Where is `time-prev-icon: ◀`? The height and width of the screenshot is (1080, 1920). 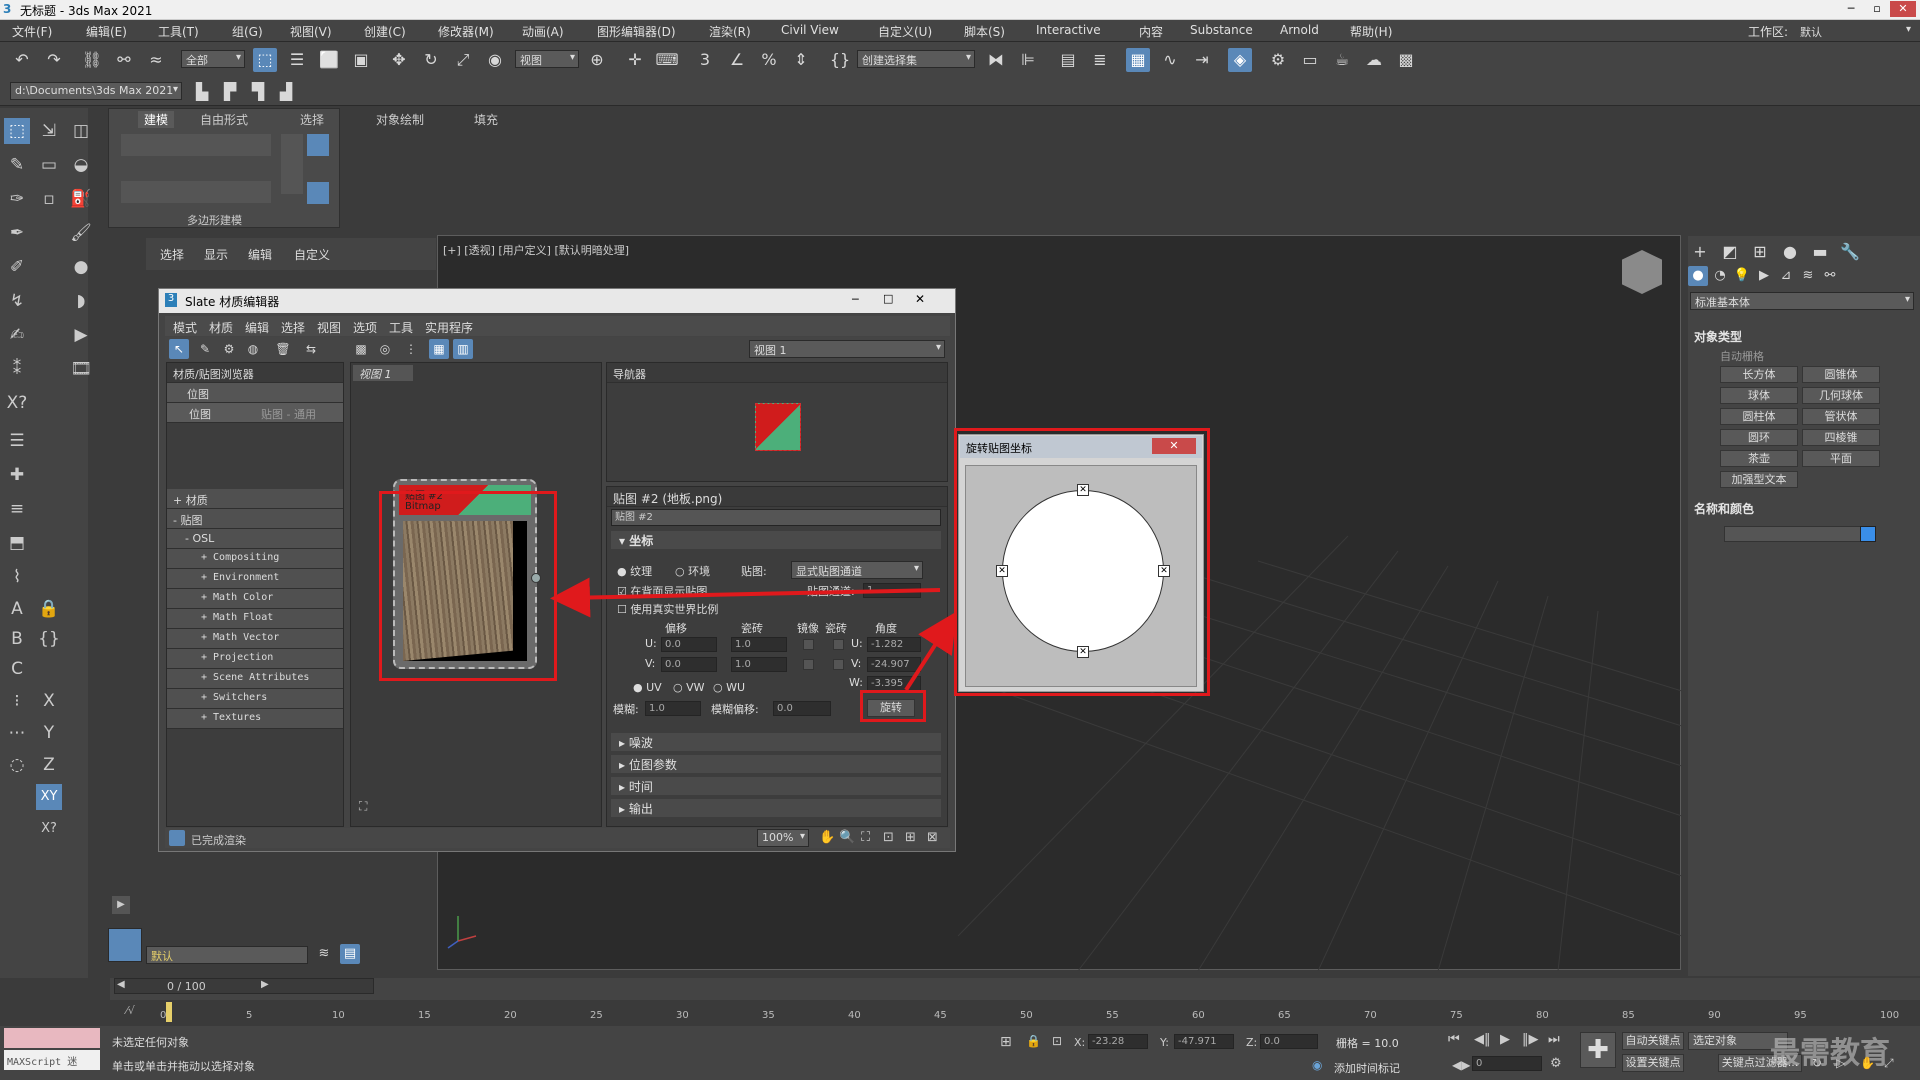 time-prev-icon: ◀ is located at coordinates (121, 984).